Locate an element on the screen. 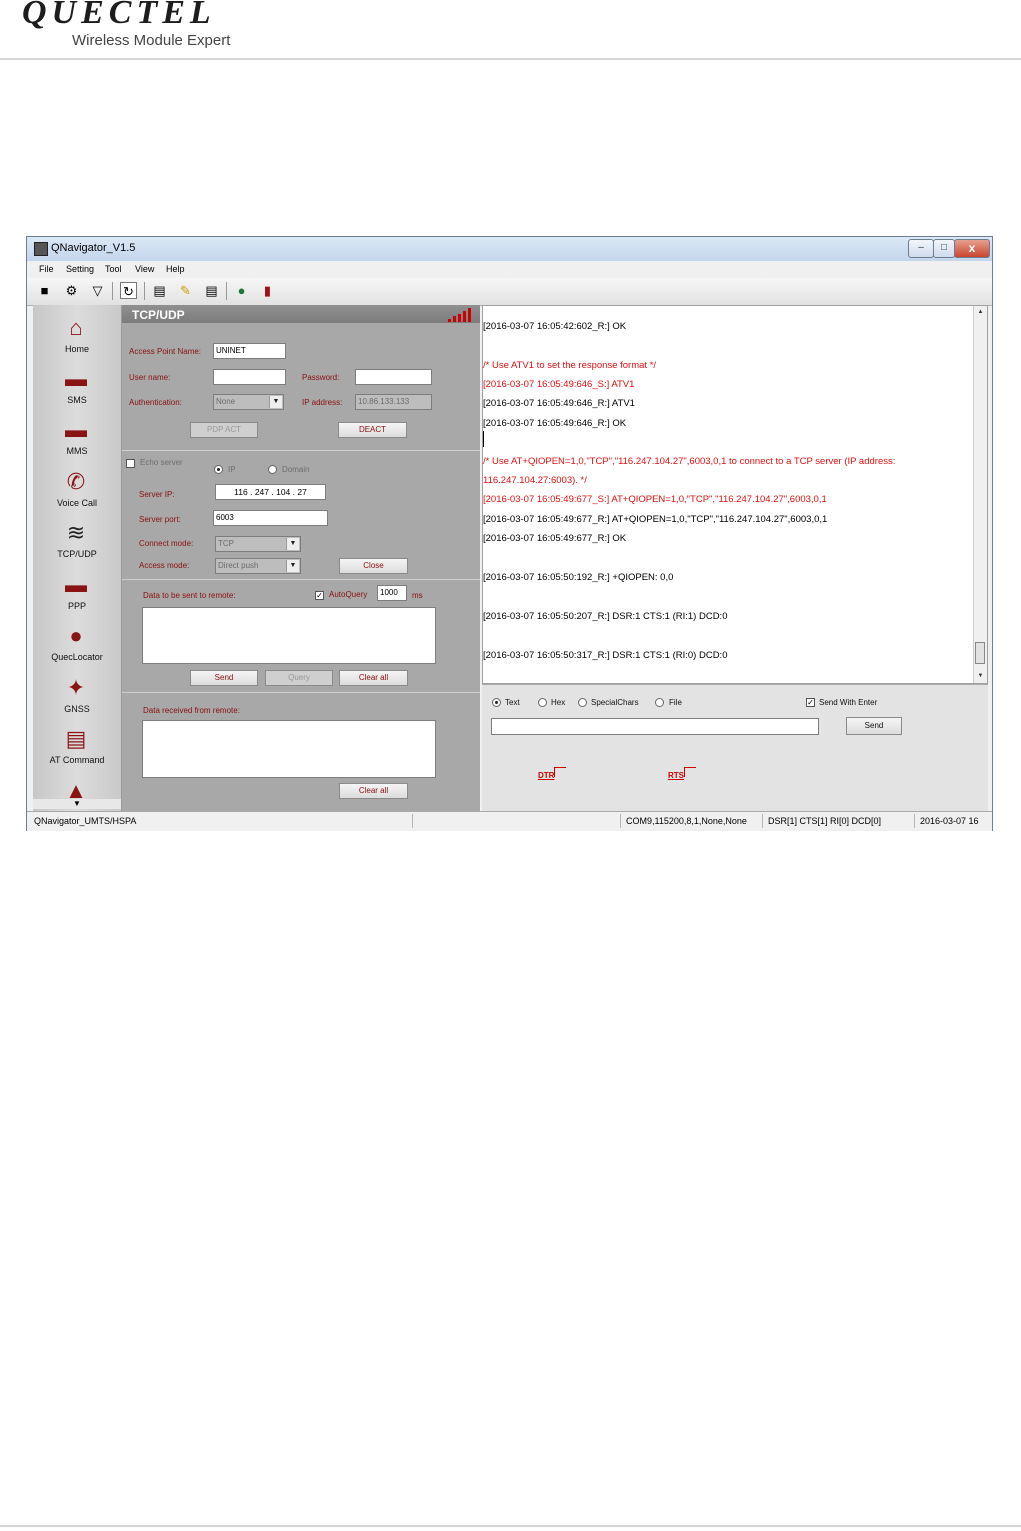 Image resolution: width=1021 pixels, height=1531 pixels. signal-strength-icon is located at coordinates (461, 315).